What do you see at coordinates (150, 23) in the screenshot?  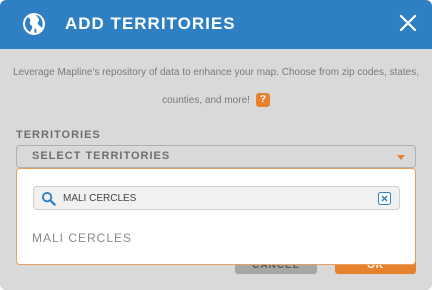 I see `dialog-title: ADD TERRITORIES` at bounding box center [150, 23].